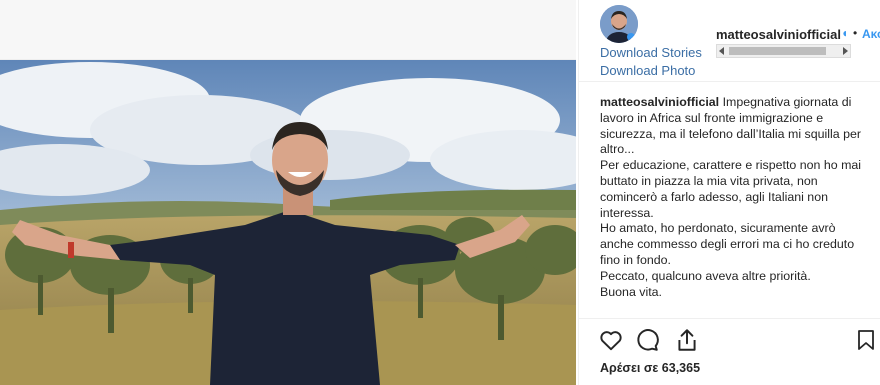  I want to click on follow-button: Ακολουθήστε, so click(871, 34).